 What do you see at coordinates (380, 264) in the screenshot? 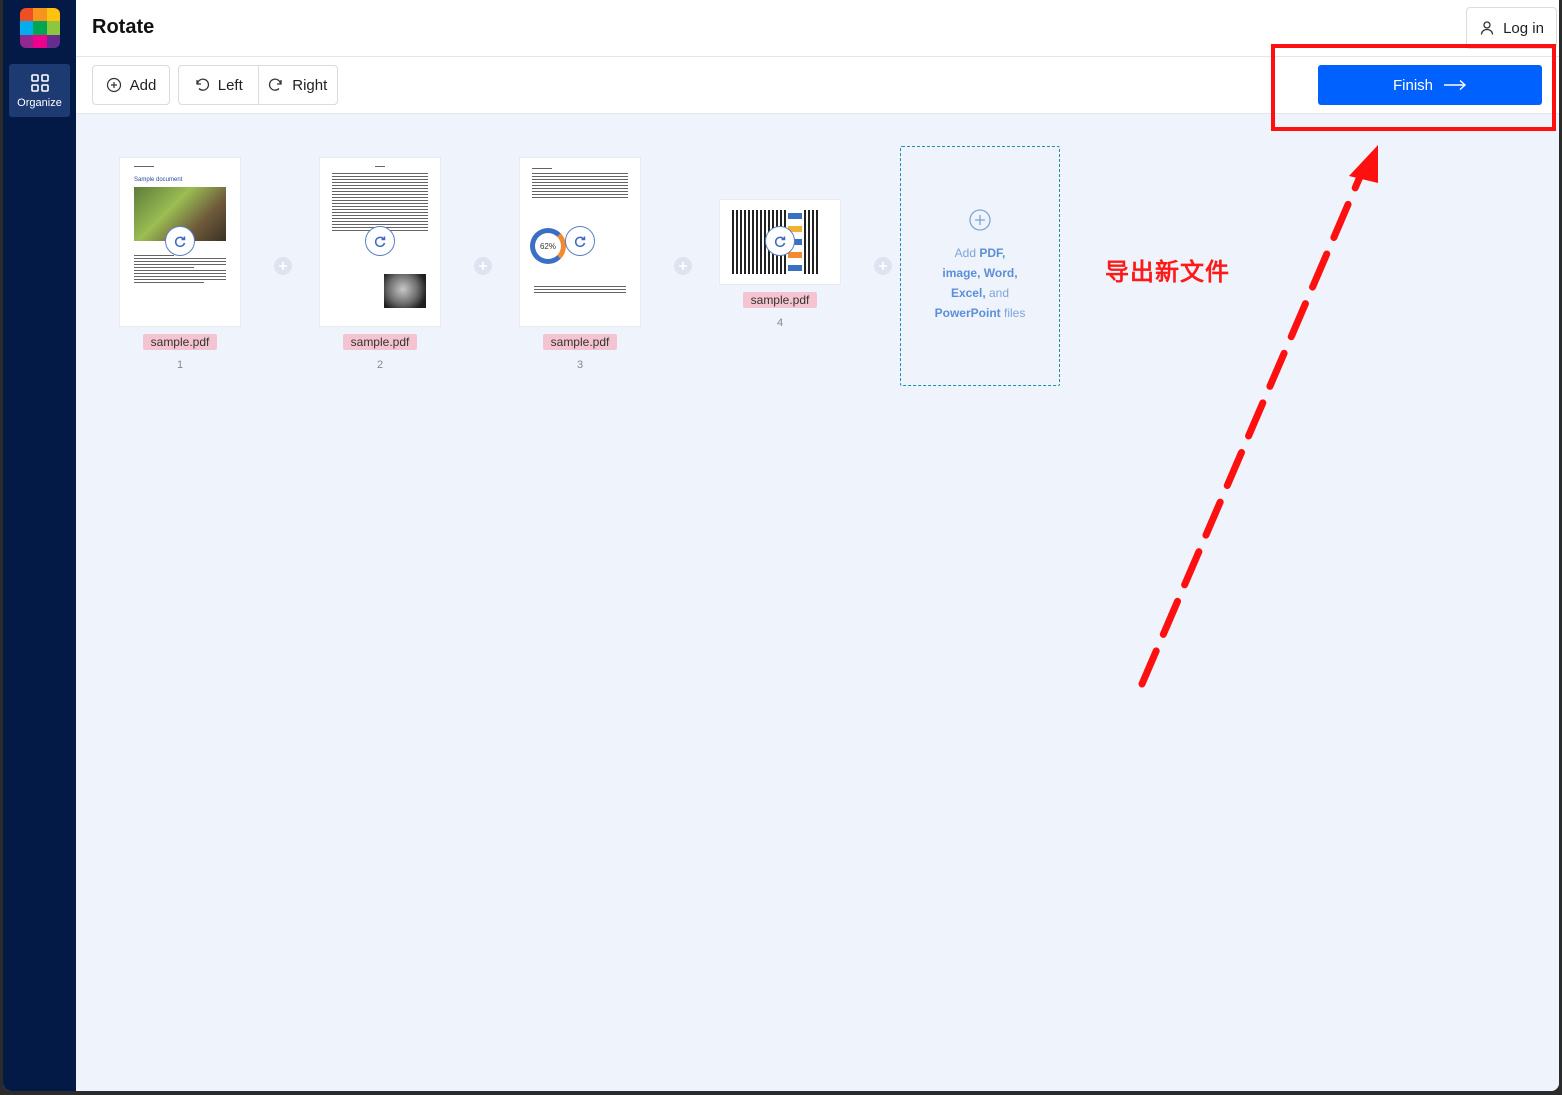
I see `page-card: sample.pdf 2` at bounding box center [380, 264].